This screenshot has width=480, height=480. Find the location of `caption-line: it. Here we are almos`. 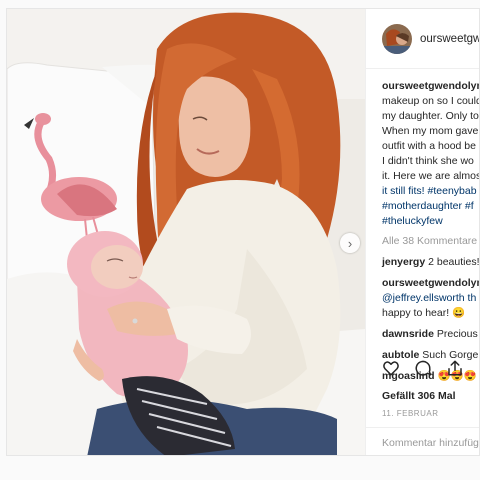

caption-line: it. Here we are almos is located at coordinates (431, 176).